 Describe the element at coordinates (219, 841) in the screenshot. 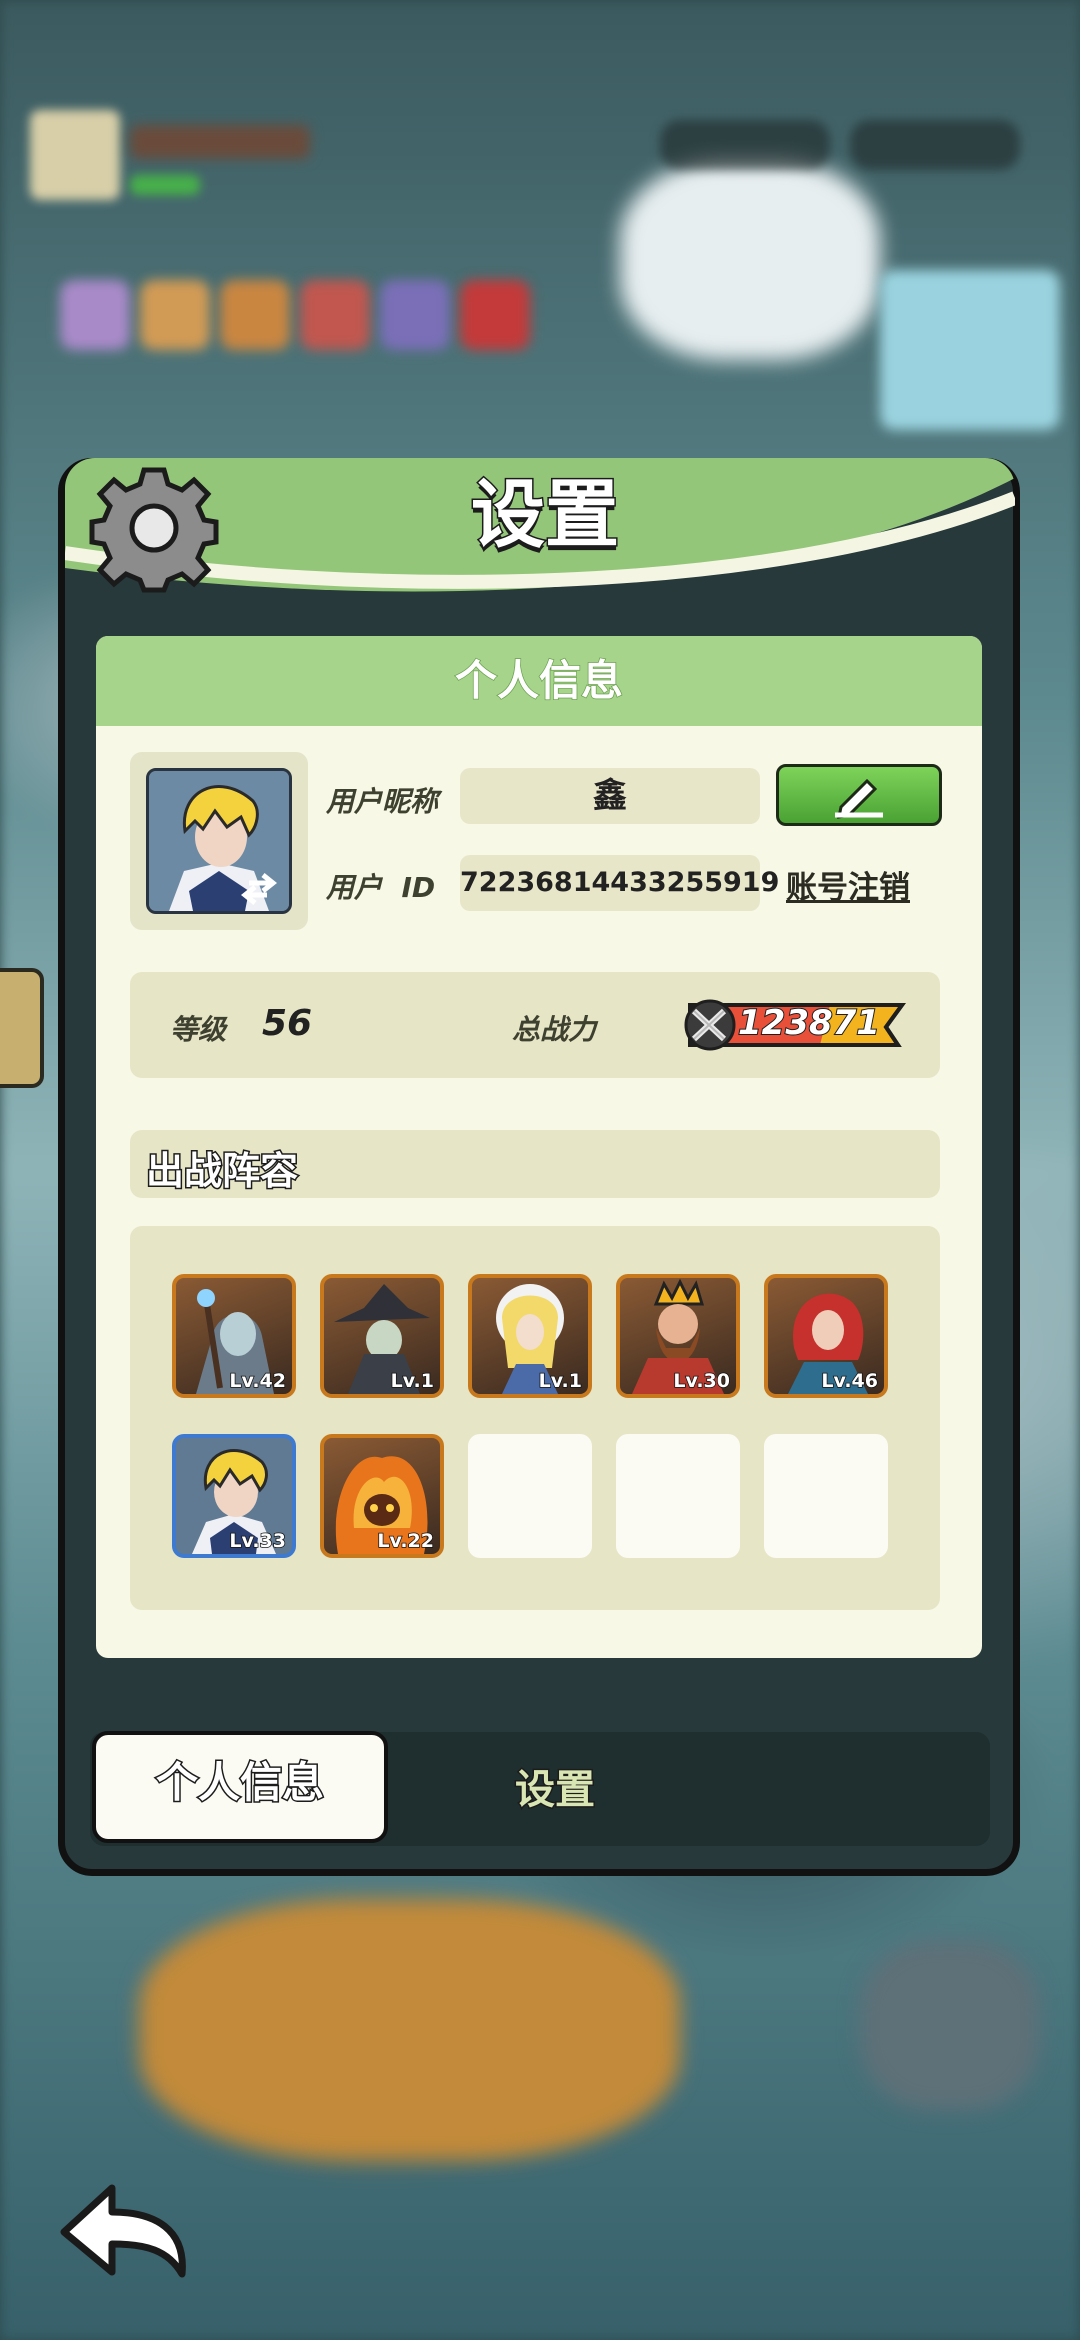

I see `avatar` at that location.